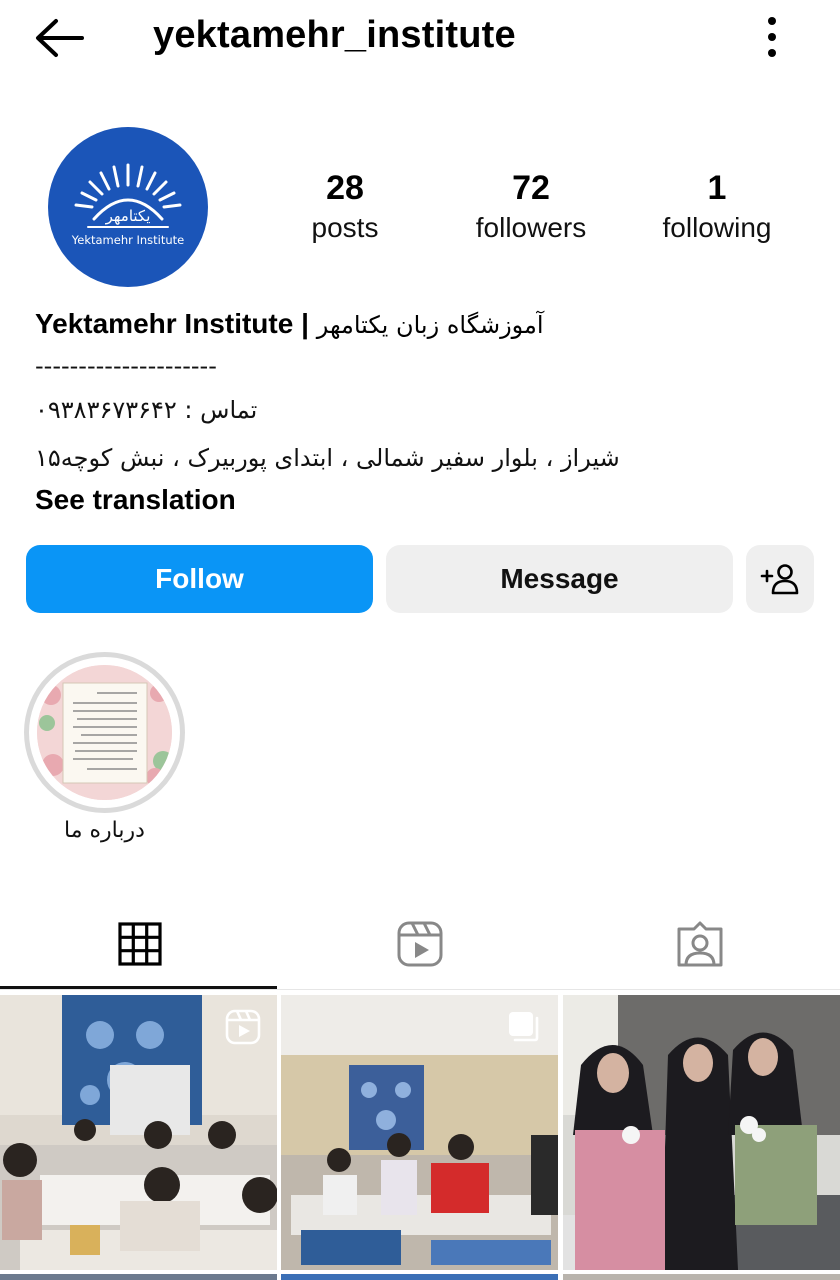 The width and height of the screenshot is (840, 1280). I want to click on carousel-badge, so click(524, 1027).